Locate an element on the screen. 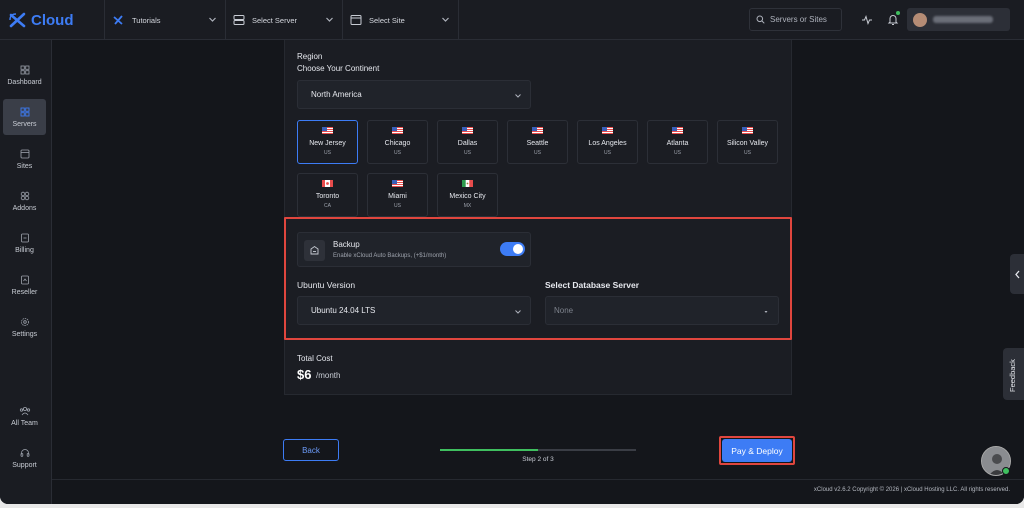  dashboard-icon is located at coordinates (24, 69).